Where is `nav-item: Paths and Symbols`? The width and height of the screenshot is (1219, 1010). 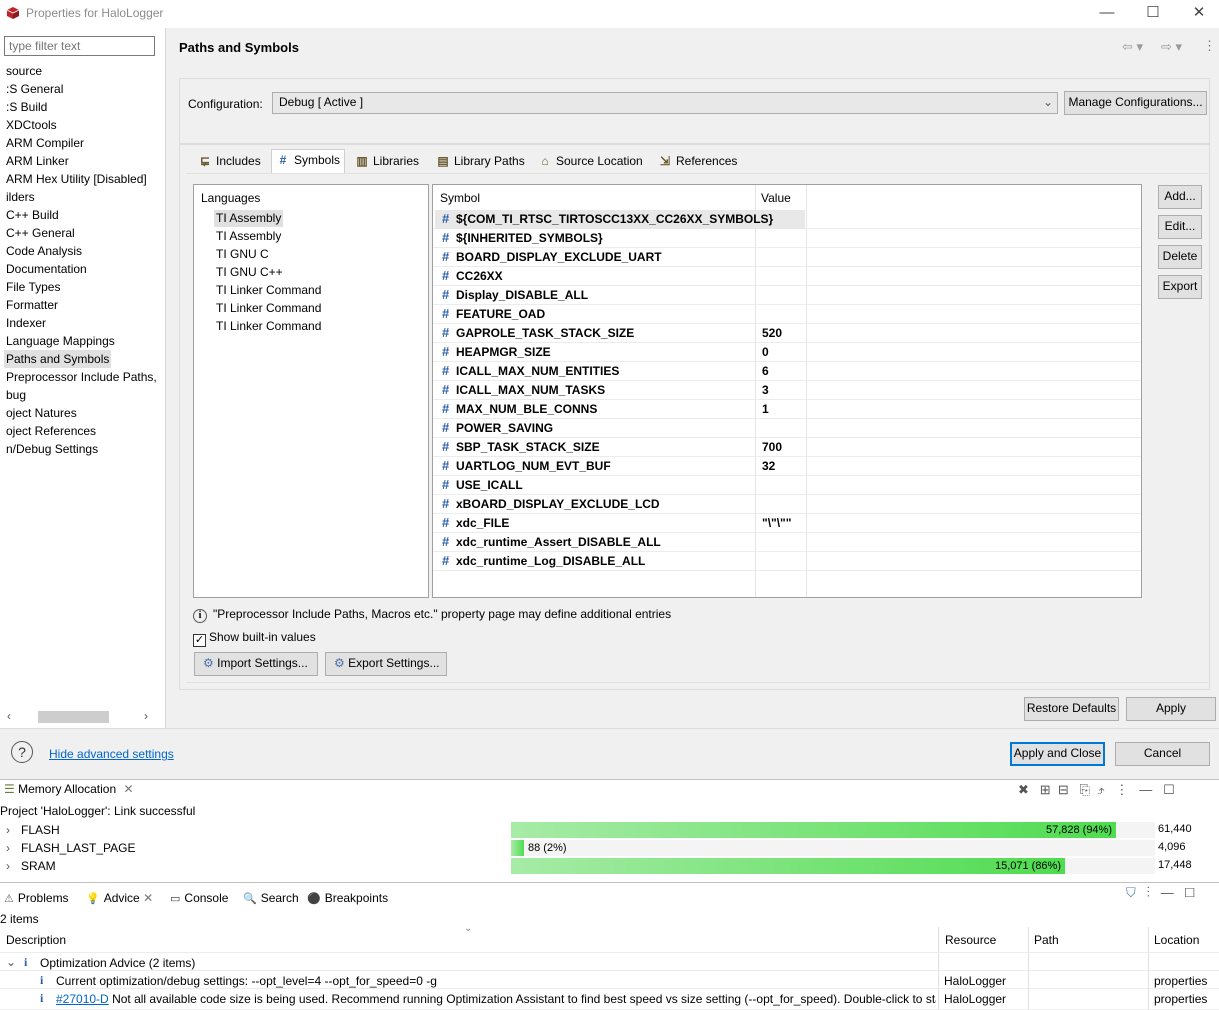
nav-item: Paths and Symbols is located at coordinates (58, 359).